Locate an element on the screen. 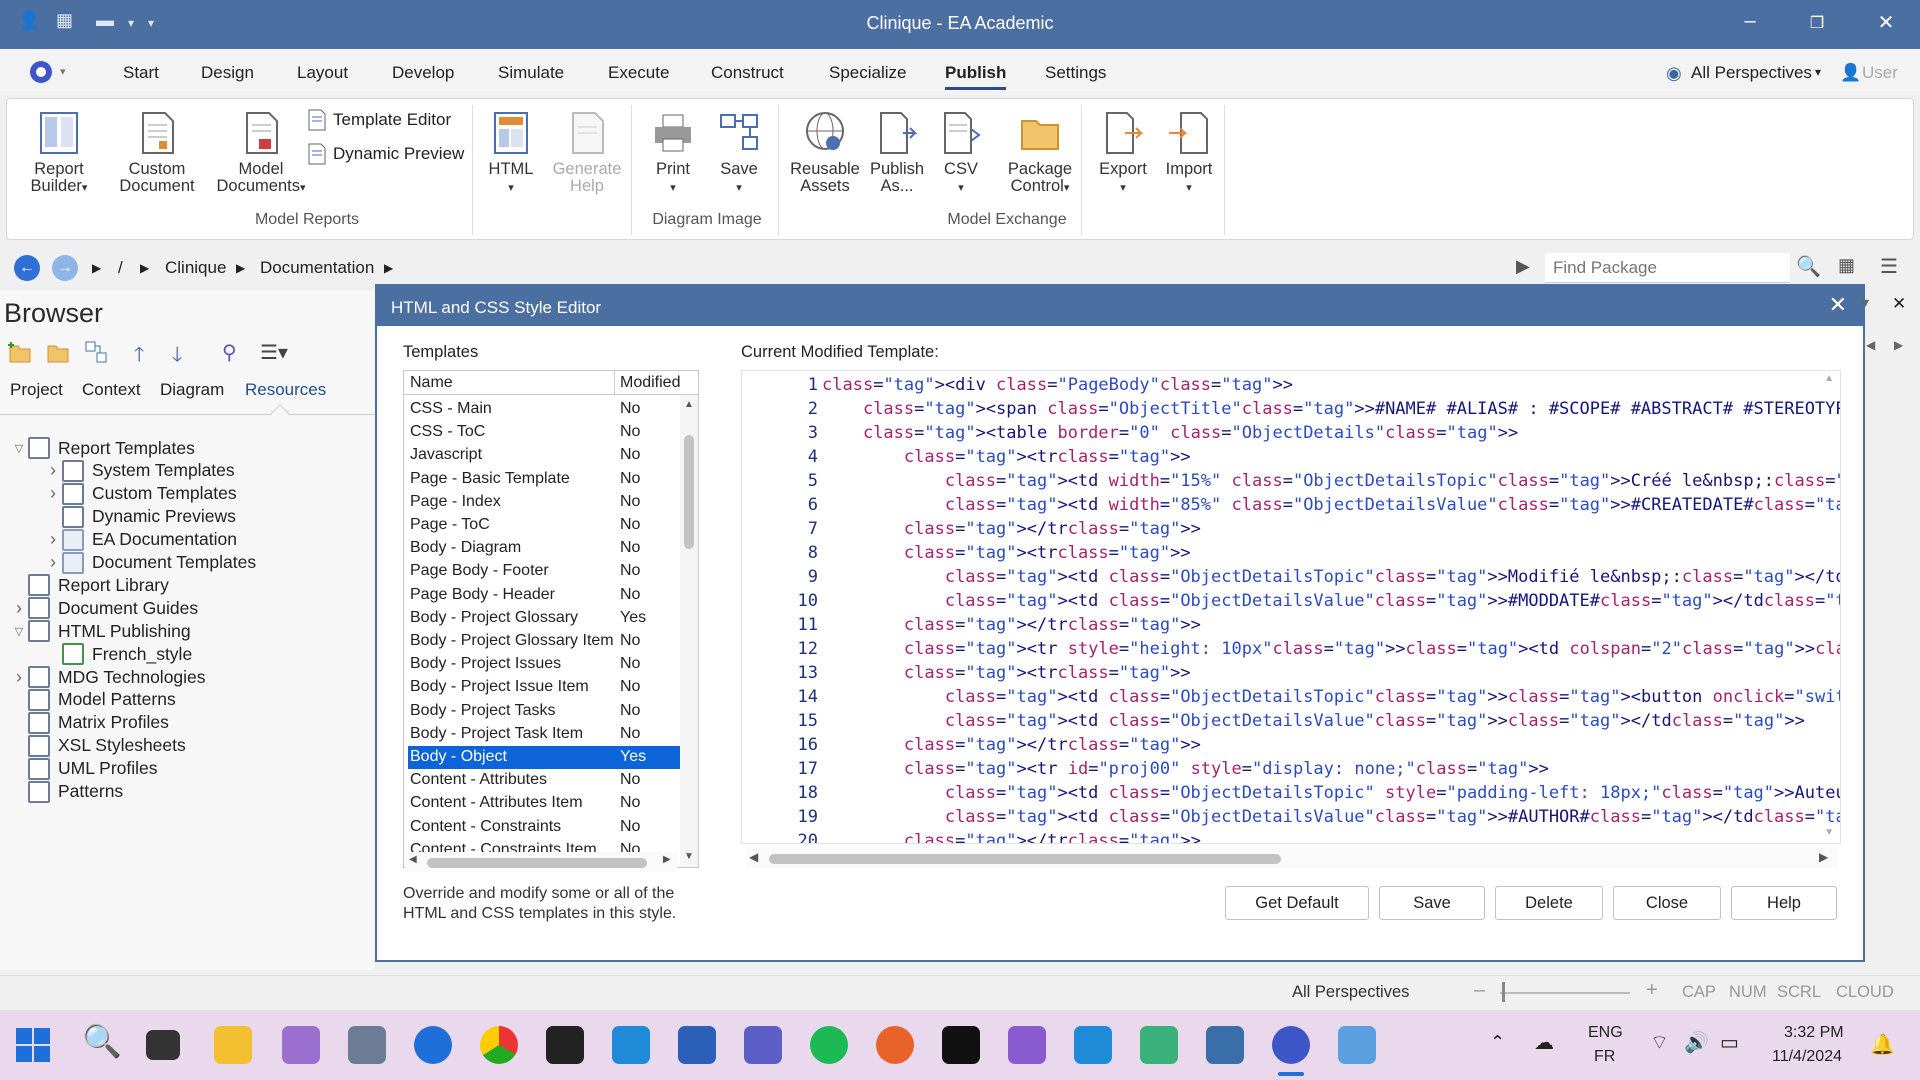 The image size is (1920, 1080). tree-item: Patterns is located at coordinates (66, 792).